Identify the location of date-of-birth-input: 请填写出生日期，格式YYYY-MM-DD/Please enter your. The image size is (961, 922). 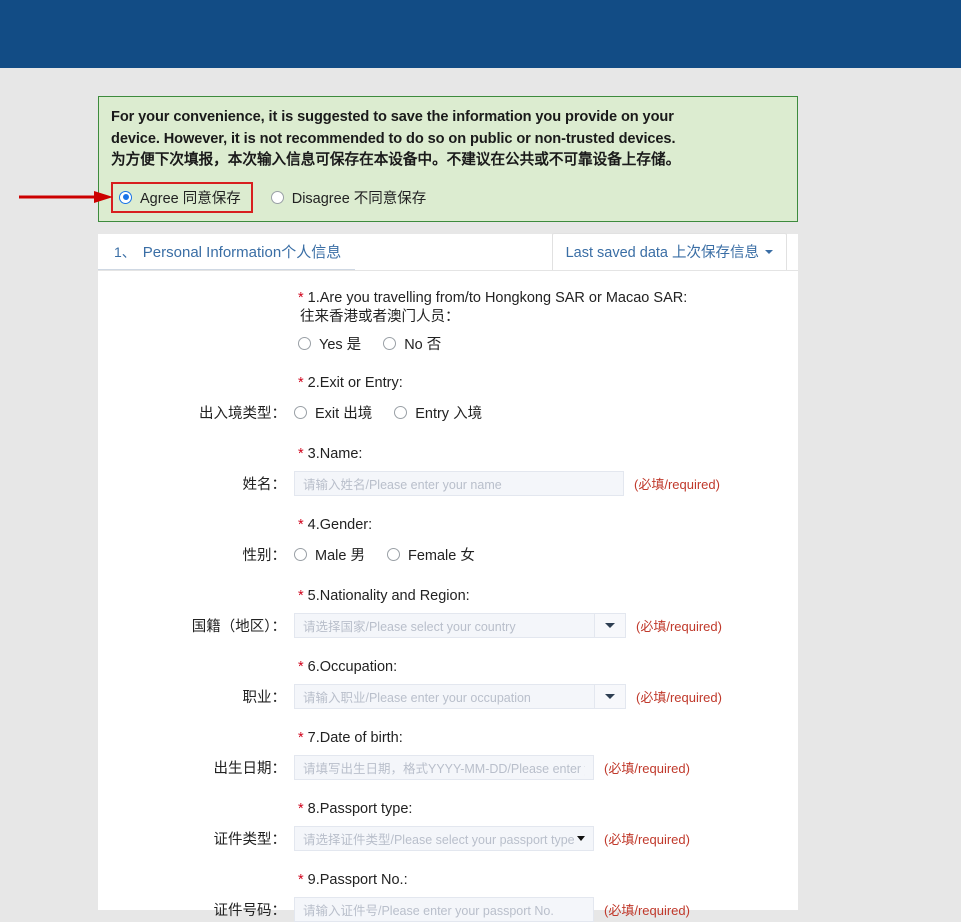
(444, 767).